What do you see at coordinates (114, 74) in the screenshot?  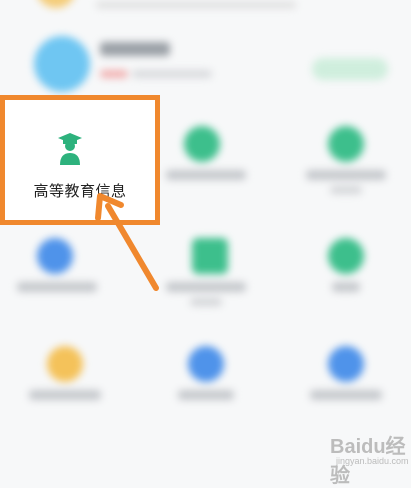 I see `profile-tag` at bounding box center [114, 74].